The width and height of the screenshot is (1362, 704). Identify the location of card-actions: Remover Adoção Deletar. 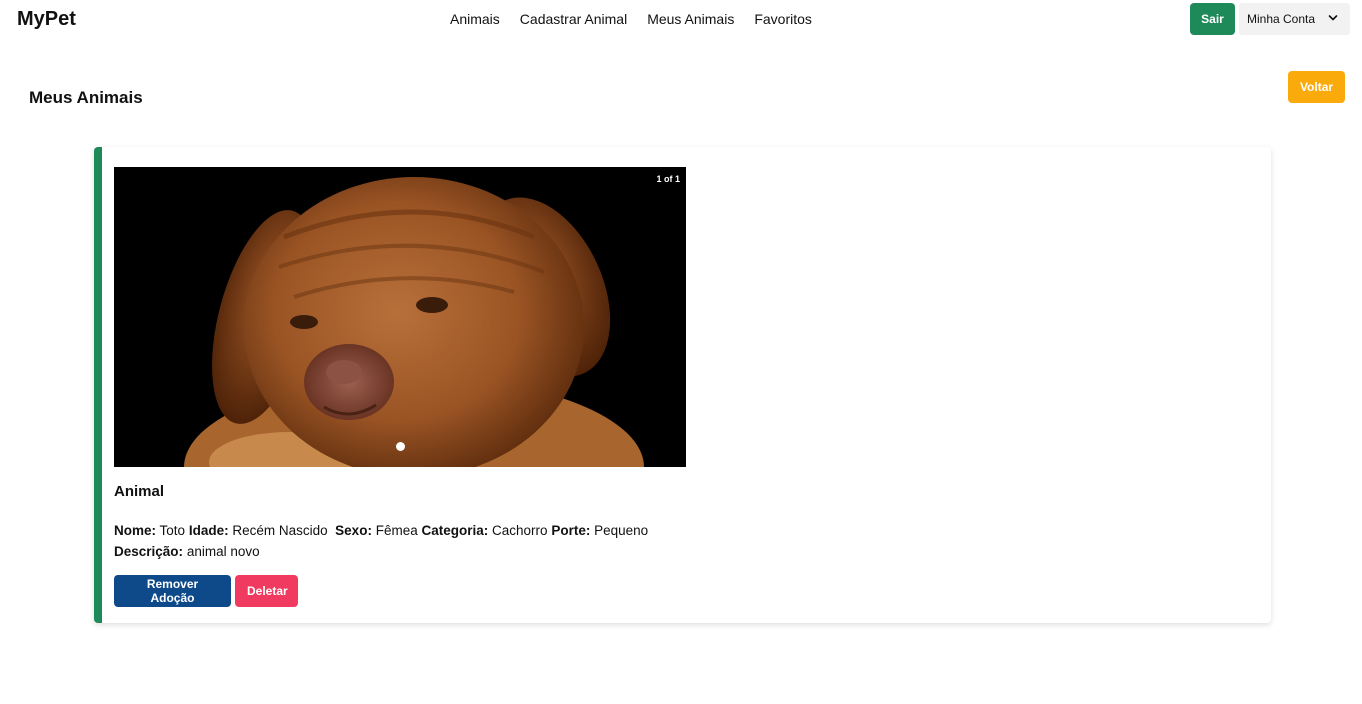
(206, 591).